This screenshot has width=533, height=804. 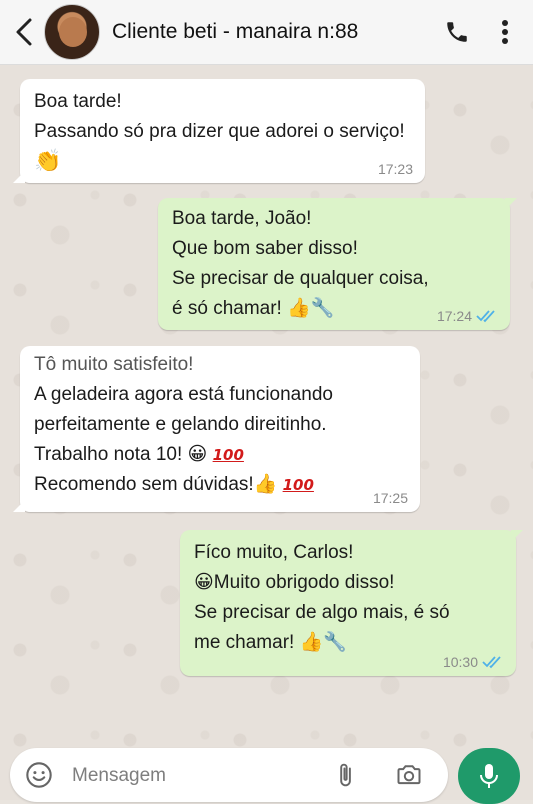 I want to click on message-time: 17:25, so click(x=390, y=498).